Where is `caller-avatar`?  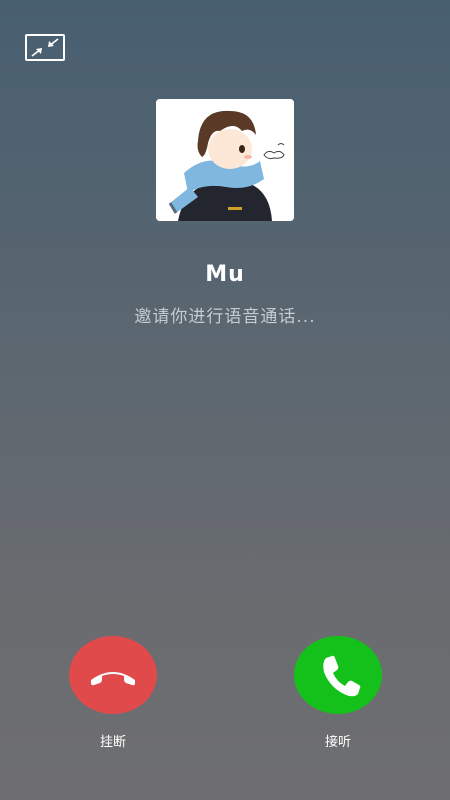
caller-avatar is located at coordinates (225, 160).